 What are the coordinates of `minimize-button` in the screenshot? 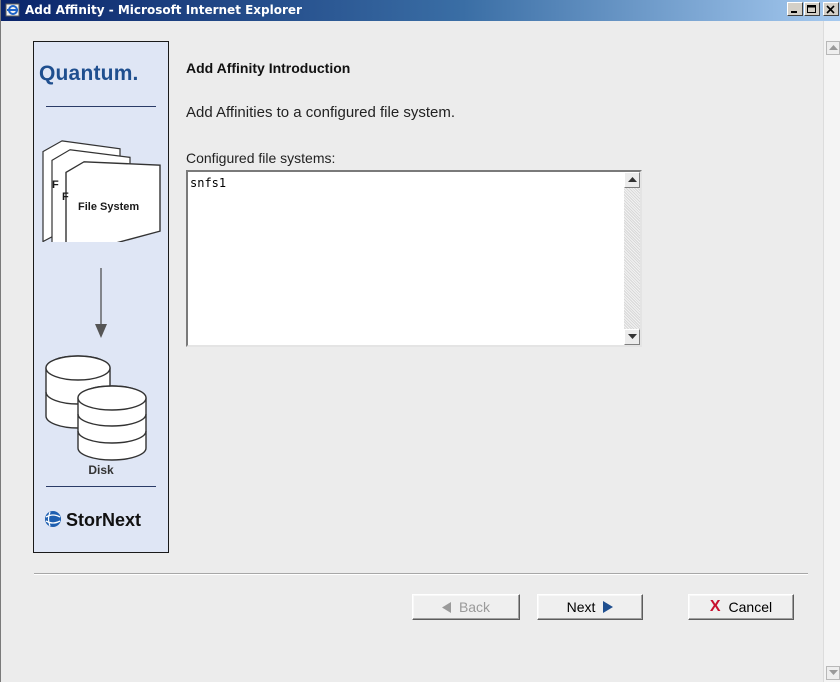 It's located at (795, 9).